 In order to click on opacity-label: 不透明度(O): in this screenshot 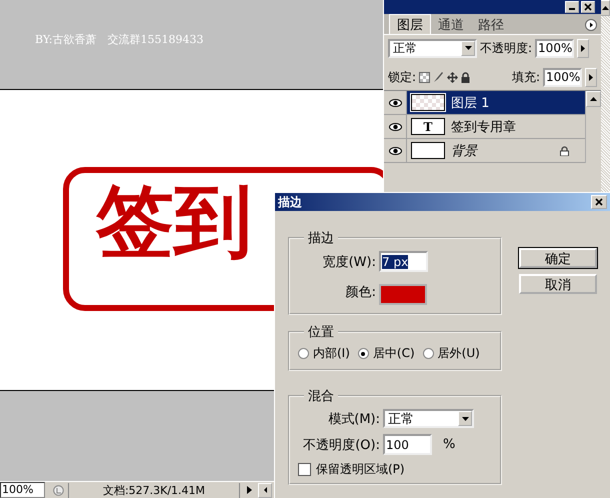, I will do `click(341, 445)`.